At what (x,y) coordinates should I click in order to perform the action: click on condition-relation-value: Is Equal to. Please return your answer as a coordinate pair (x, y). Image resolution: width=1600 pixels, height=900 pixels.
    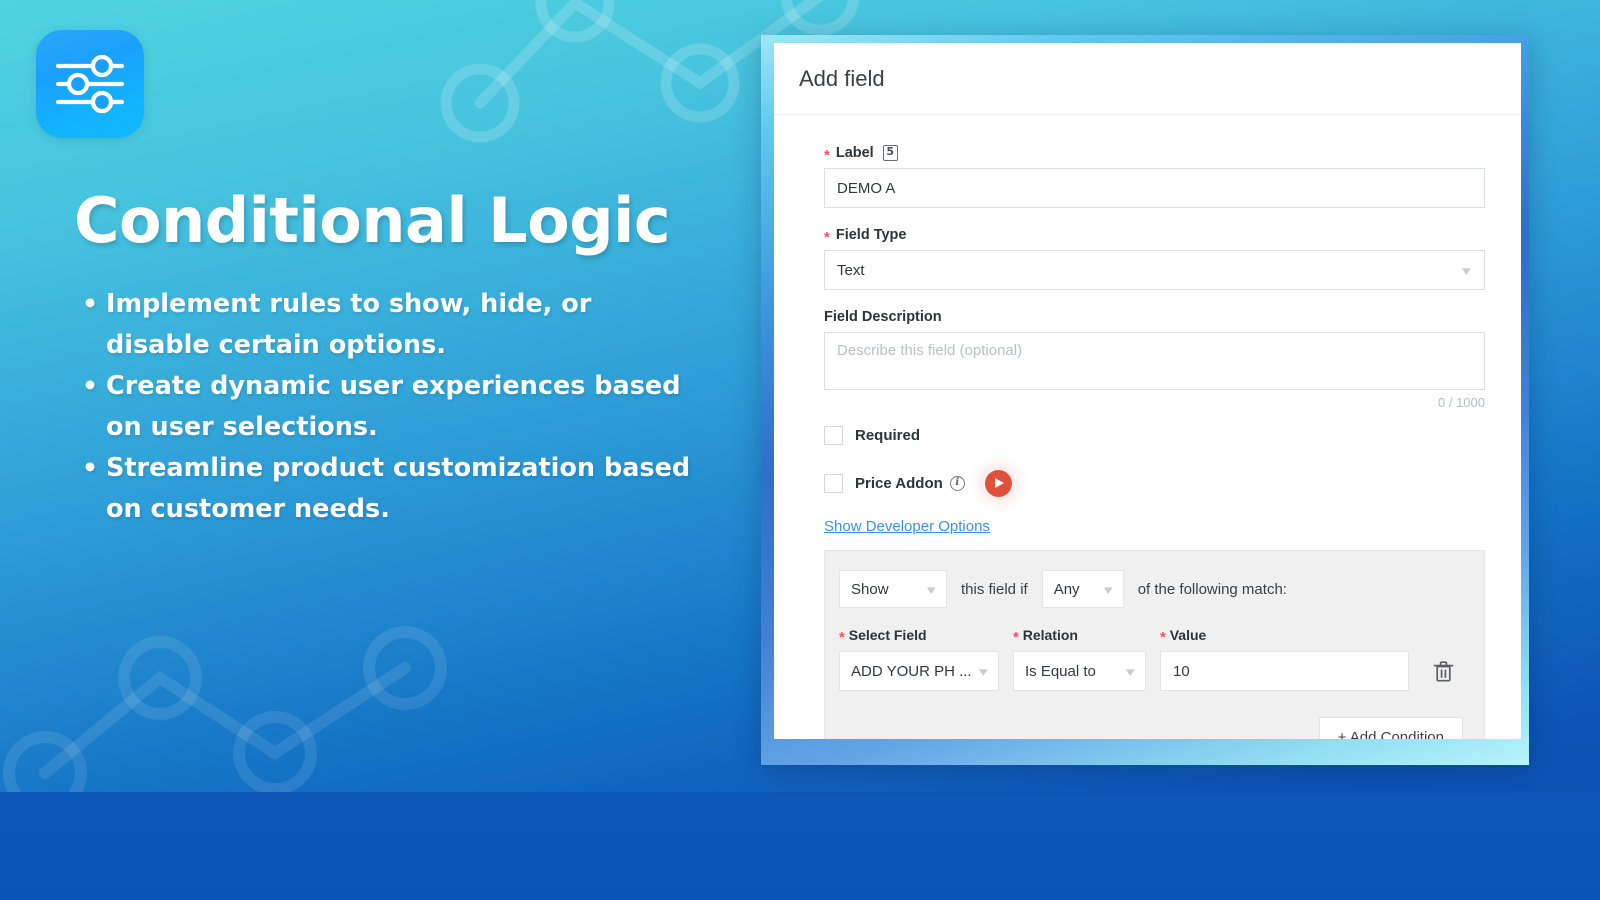
    Looking at the image, I should click on (1060, 671).